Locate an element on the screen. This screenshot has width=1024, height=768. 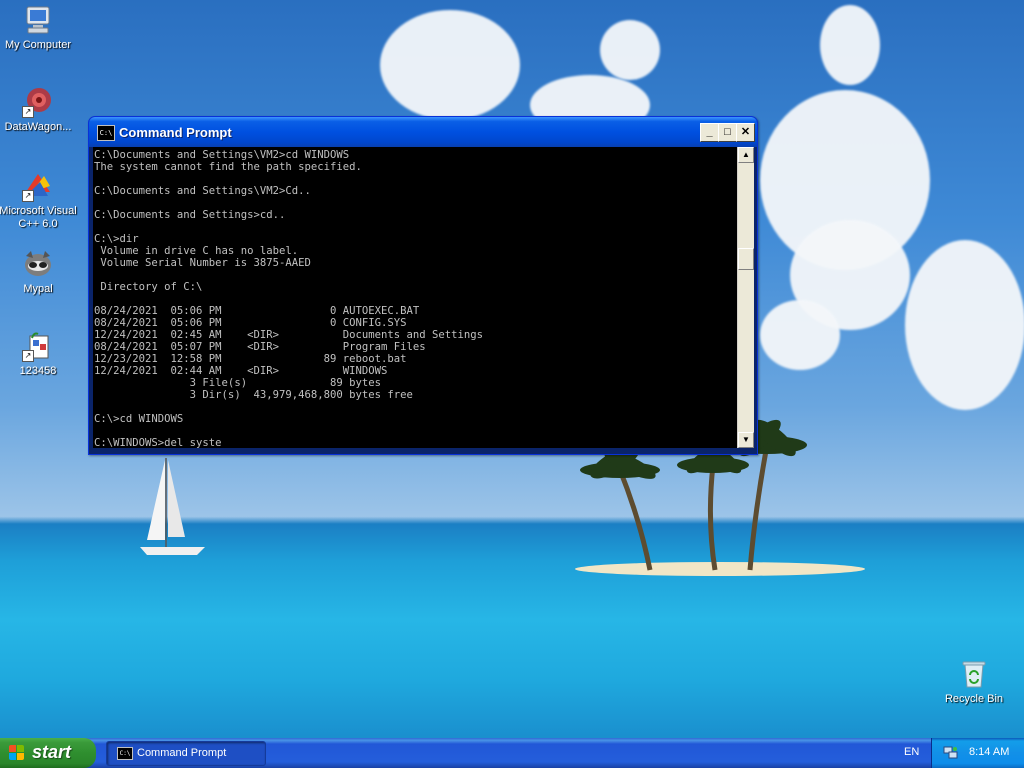
close-button: ✕ is located at coordinates (745, 132).